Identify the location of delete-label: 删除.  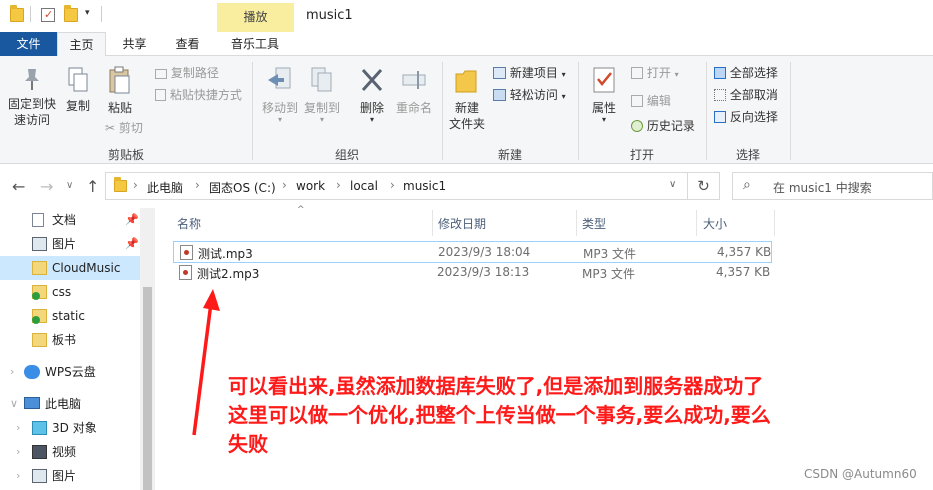
(371, 108).